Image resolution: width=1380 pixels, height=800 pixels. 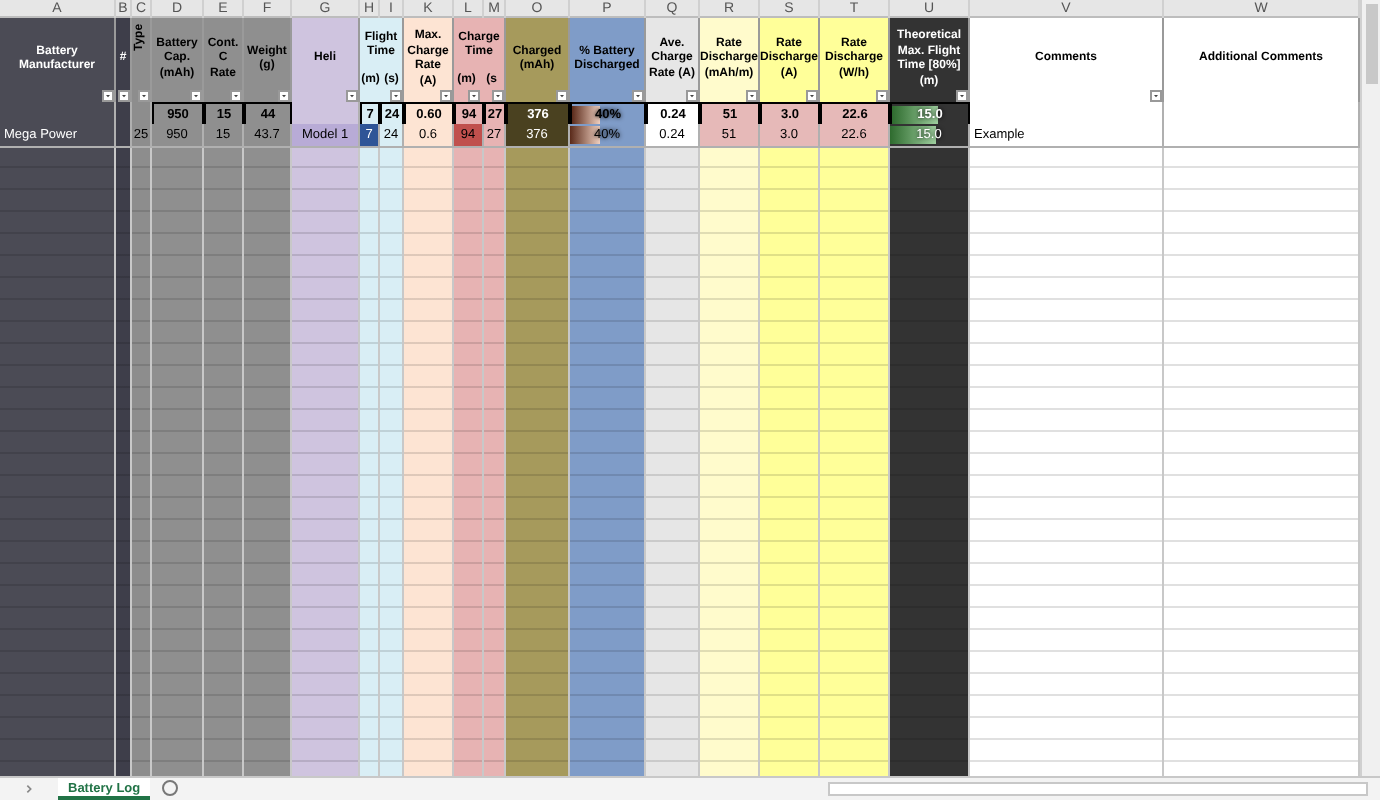 I want to click on horizontal-scrollbar, so click(x=1098, y=789).